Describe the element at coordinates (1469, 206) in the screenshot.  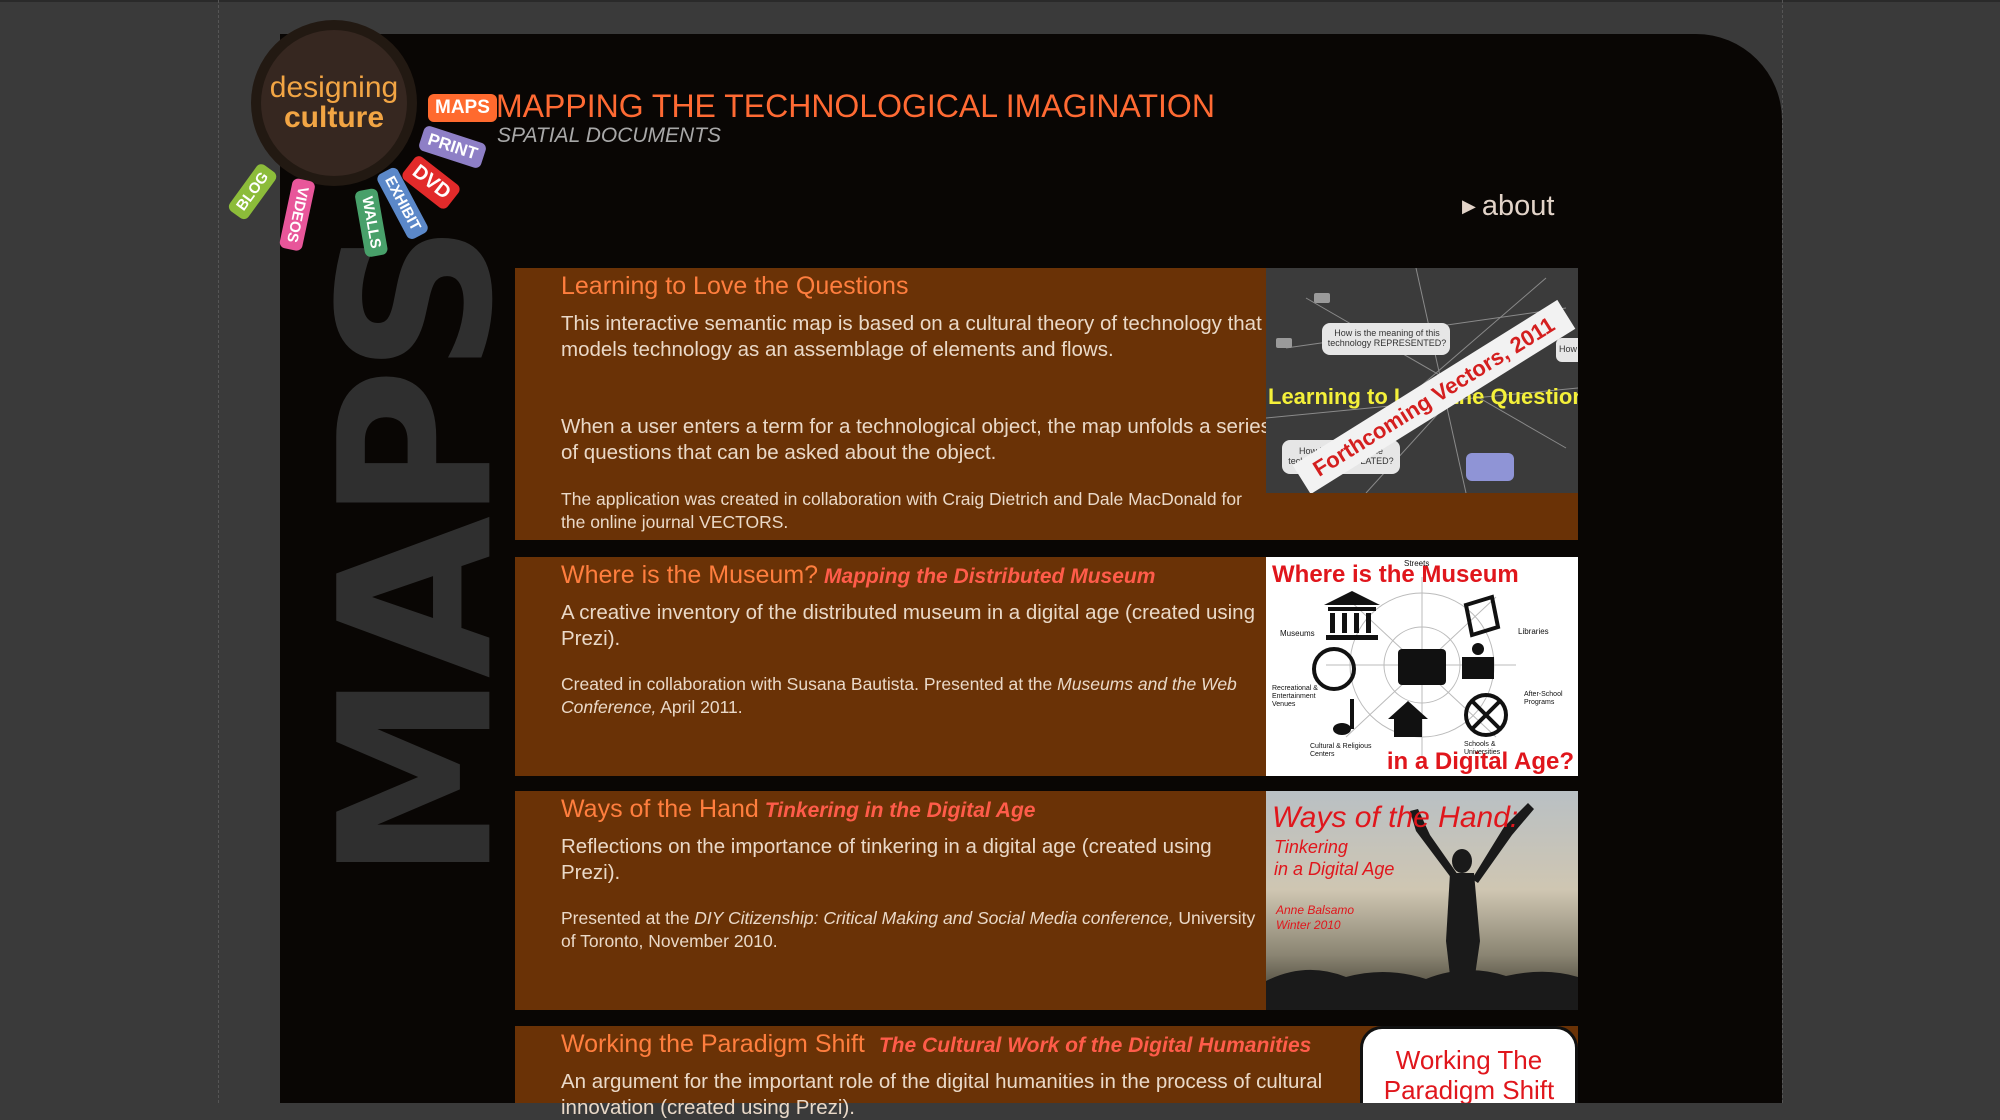
I see `triangle-right-icon: ▶` at that location.